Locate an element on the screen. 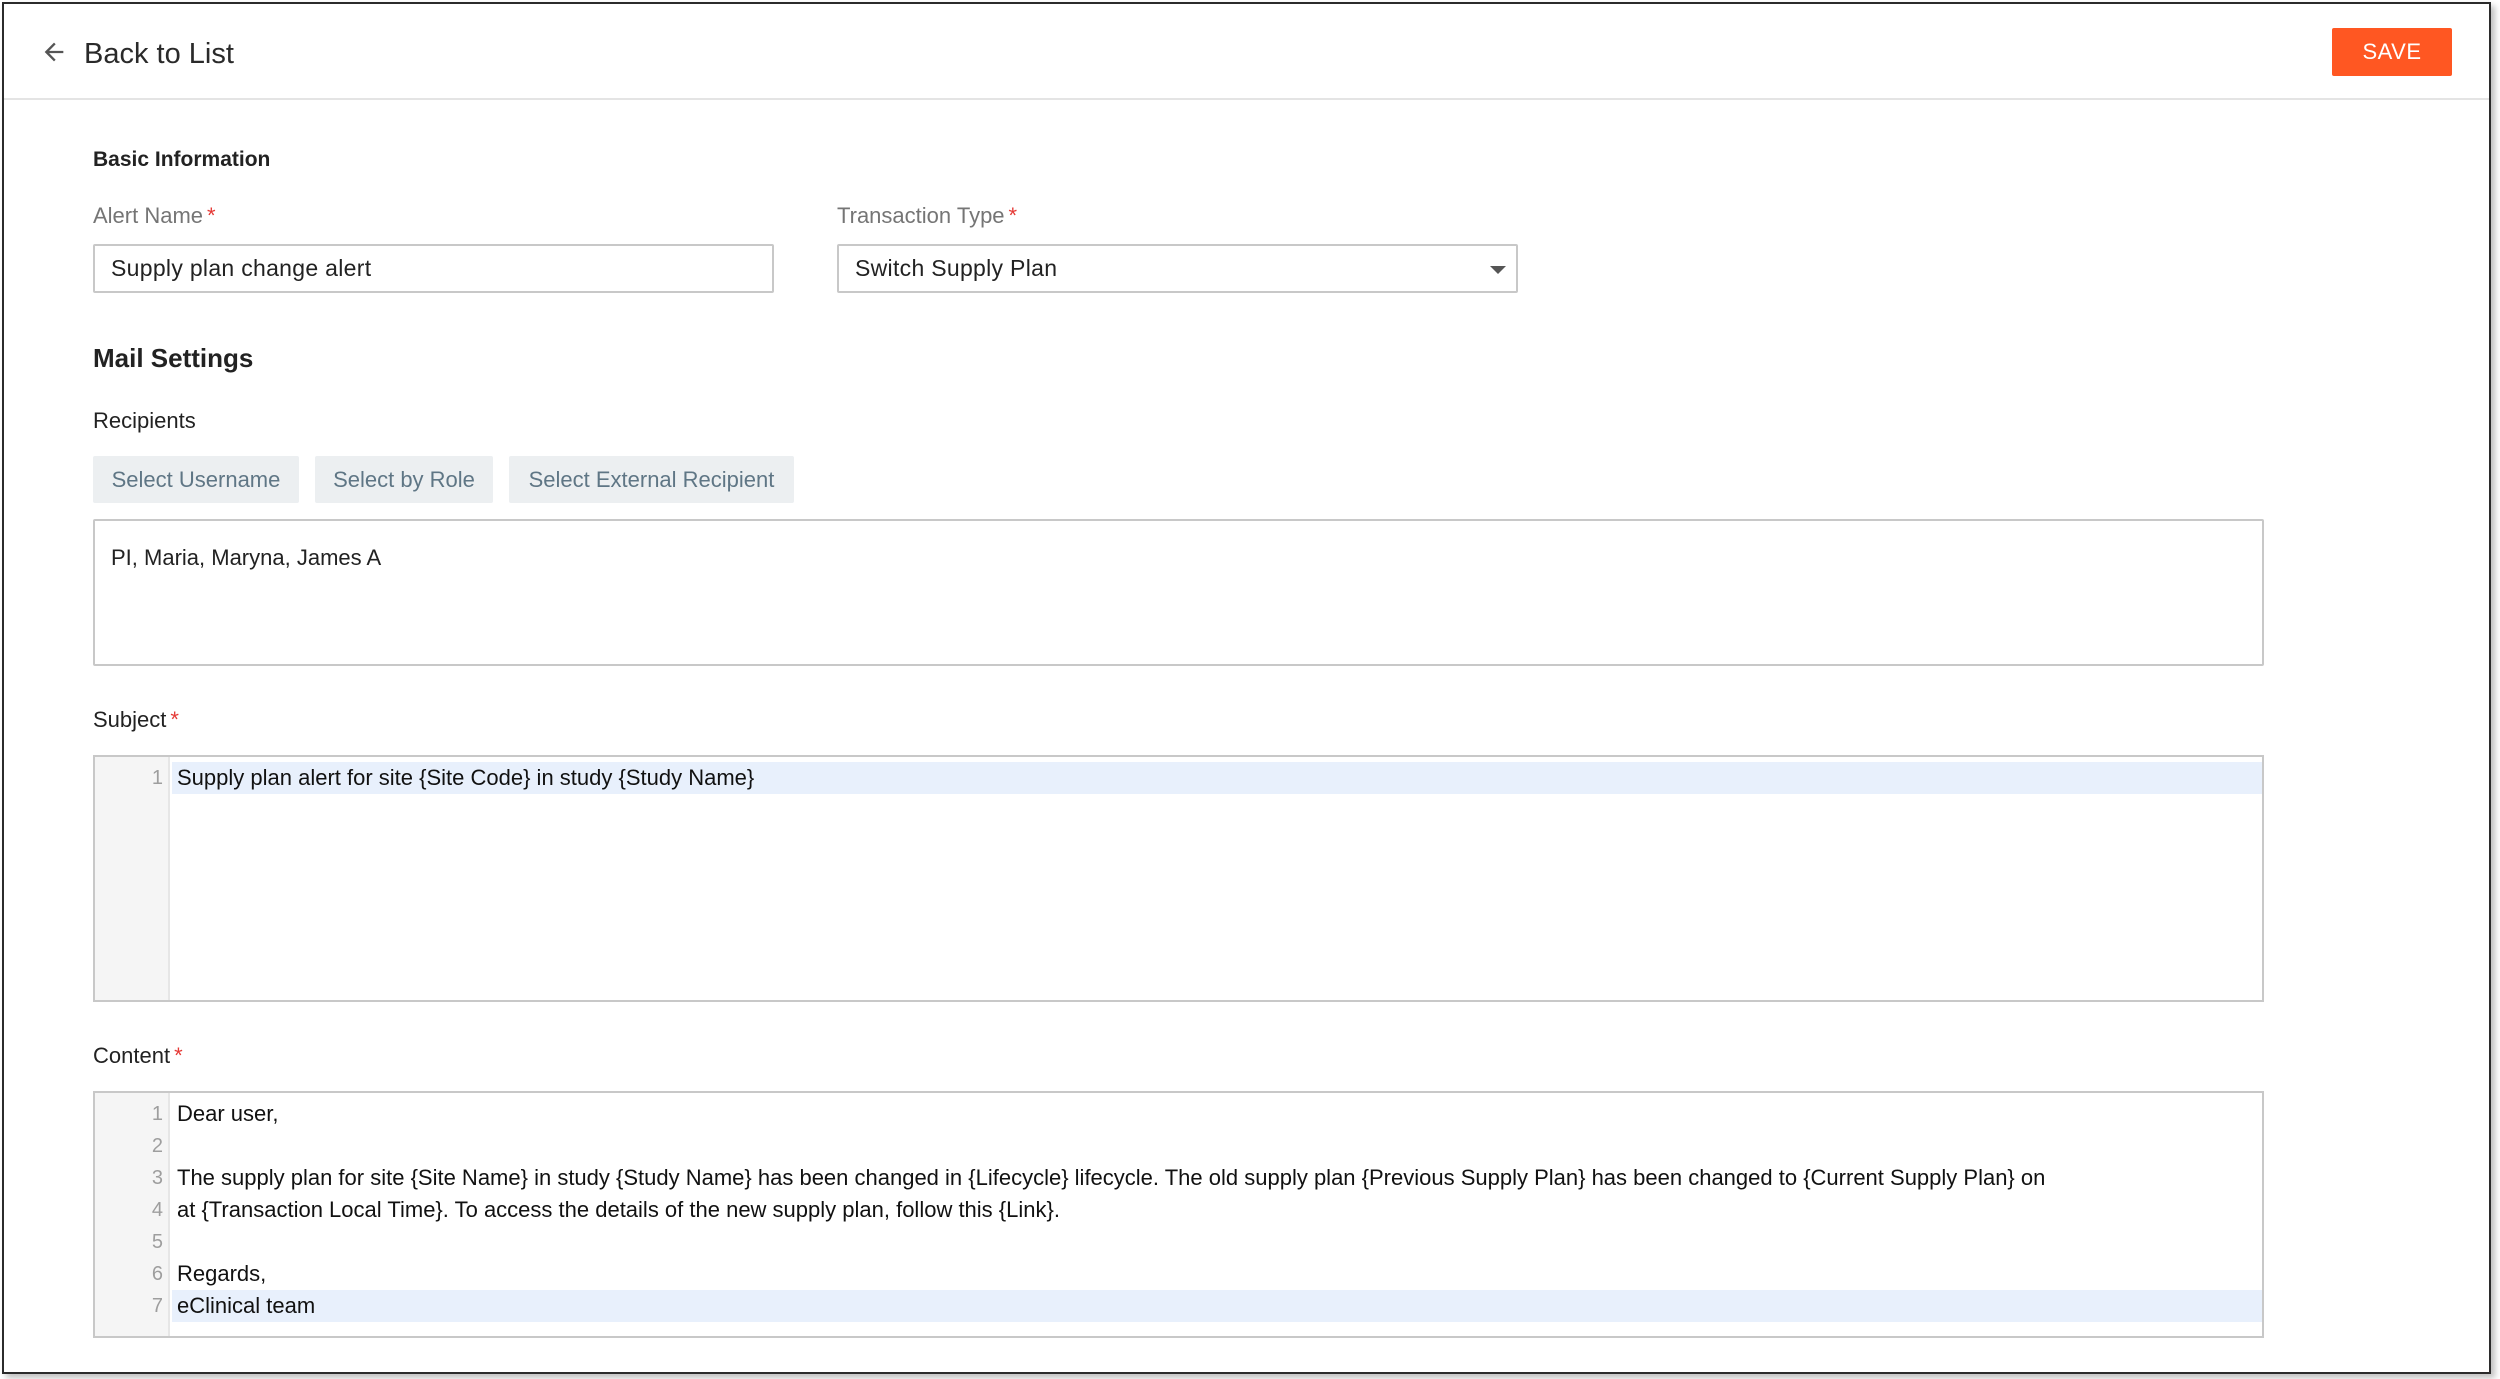  basic-information-title: Basic Information is located at coordinates (182, 159).